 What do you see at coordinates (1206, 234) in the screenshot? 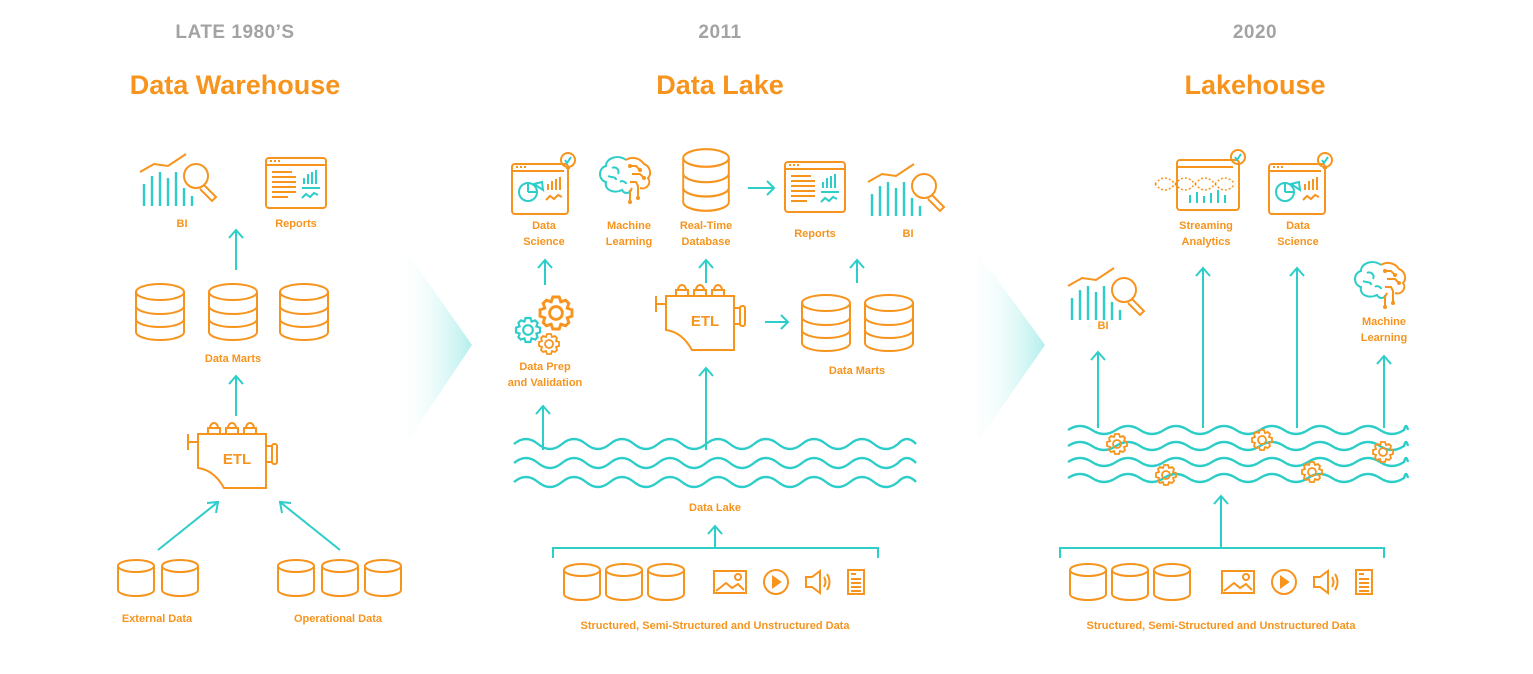
I see `label-streaming-analytics: Streaming Analytics` at bounding box center [1206, 234].